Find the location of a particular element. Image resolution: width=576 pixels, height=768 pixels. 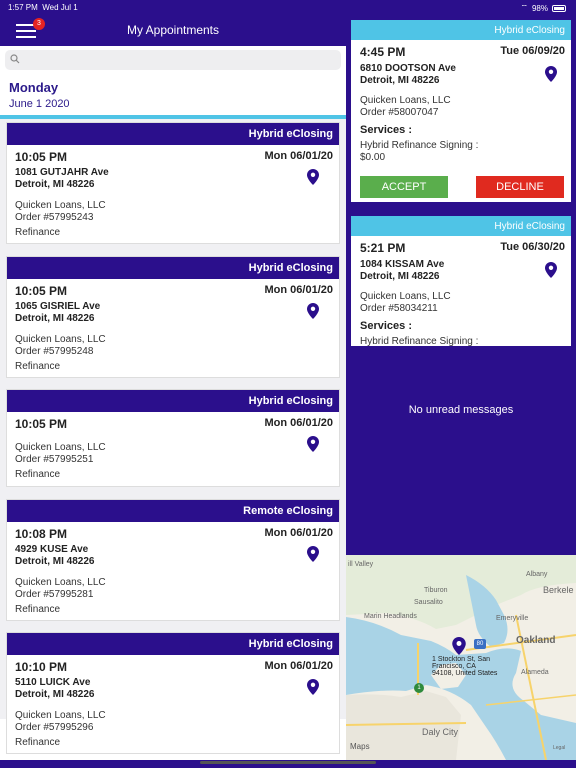

map-label: Daly City is located at coordinates (440, 732).